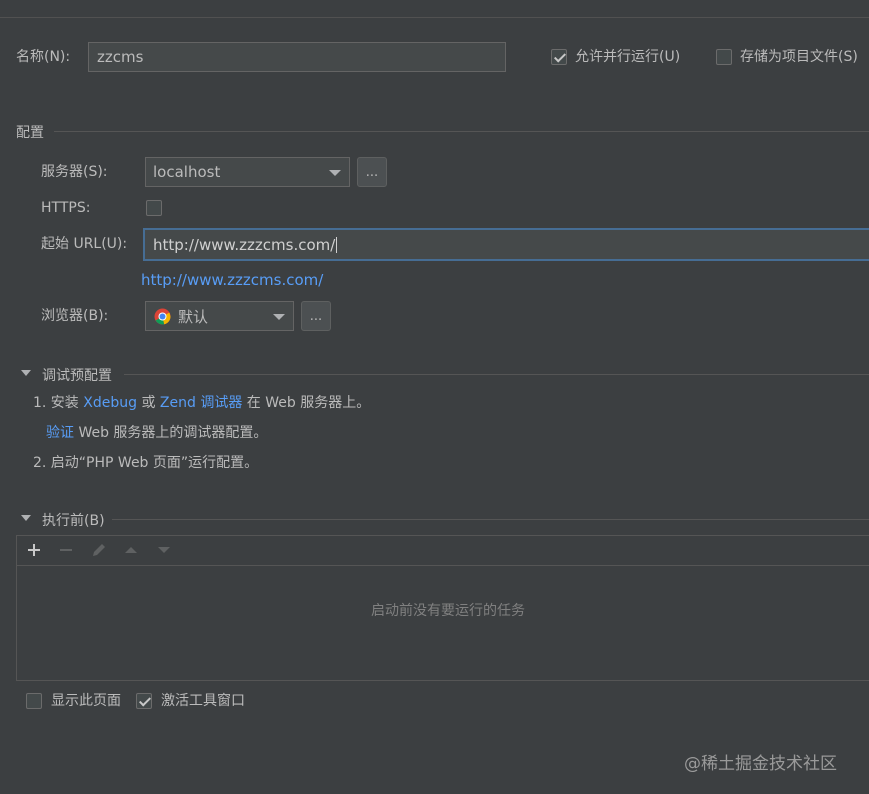 Image resolution: width=869 pixels, height=794 pixels. I want to click on name-input-value: zzcms, so click(120, 57).